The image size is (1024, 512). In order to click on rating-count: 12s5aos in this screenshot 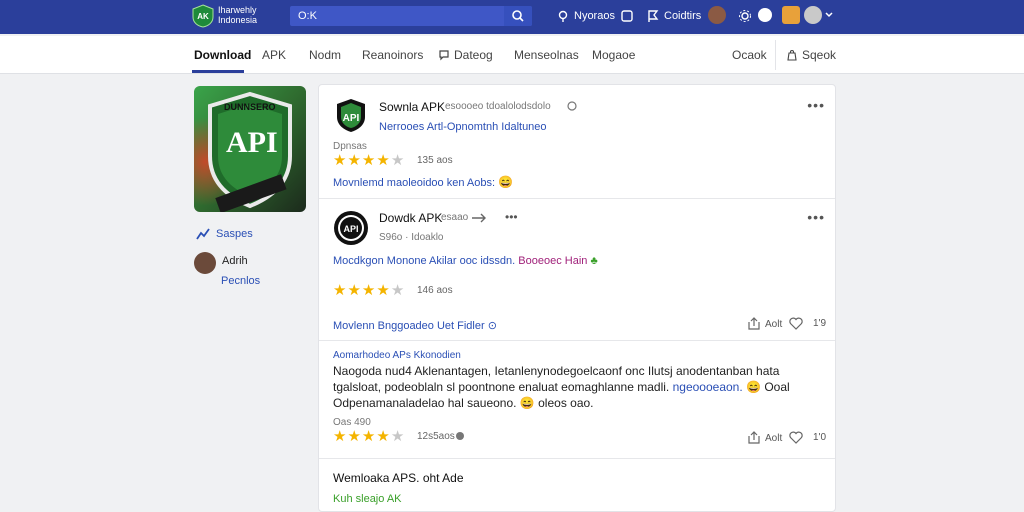, I will do `click(436, 436)`.